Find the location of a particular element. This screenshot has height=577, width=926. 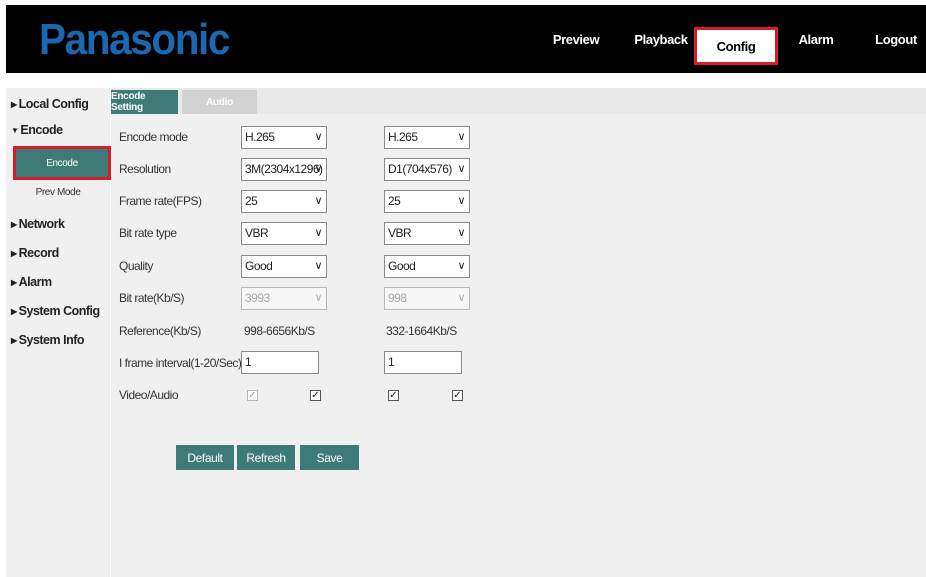

main-frame-rate-select: 25 ∨ is located at coordinates (284, 201).